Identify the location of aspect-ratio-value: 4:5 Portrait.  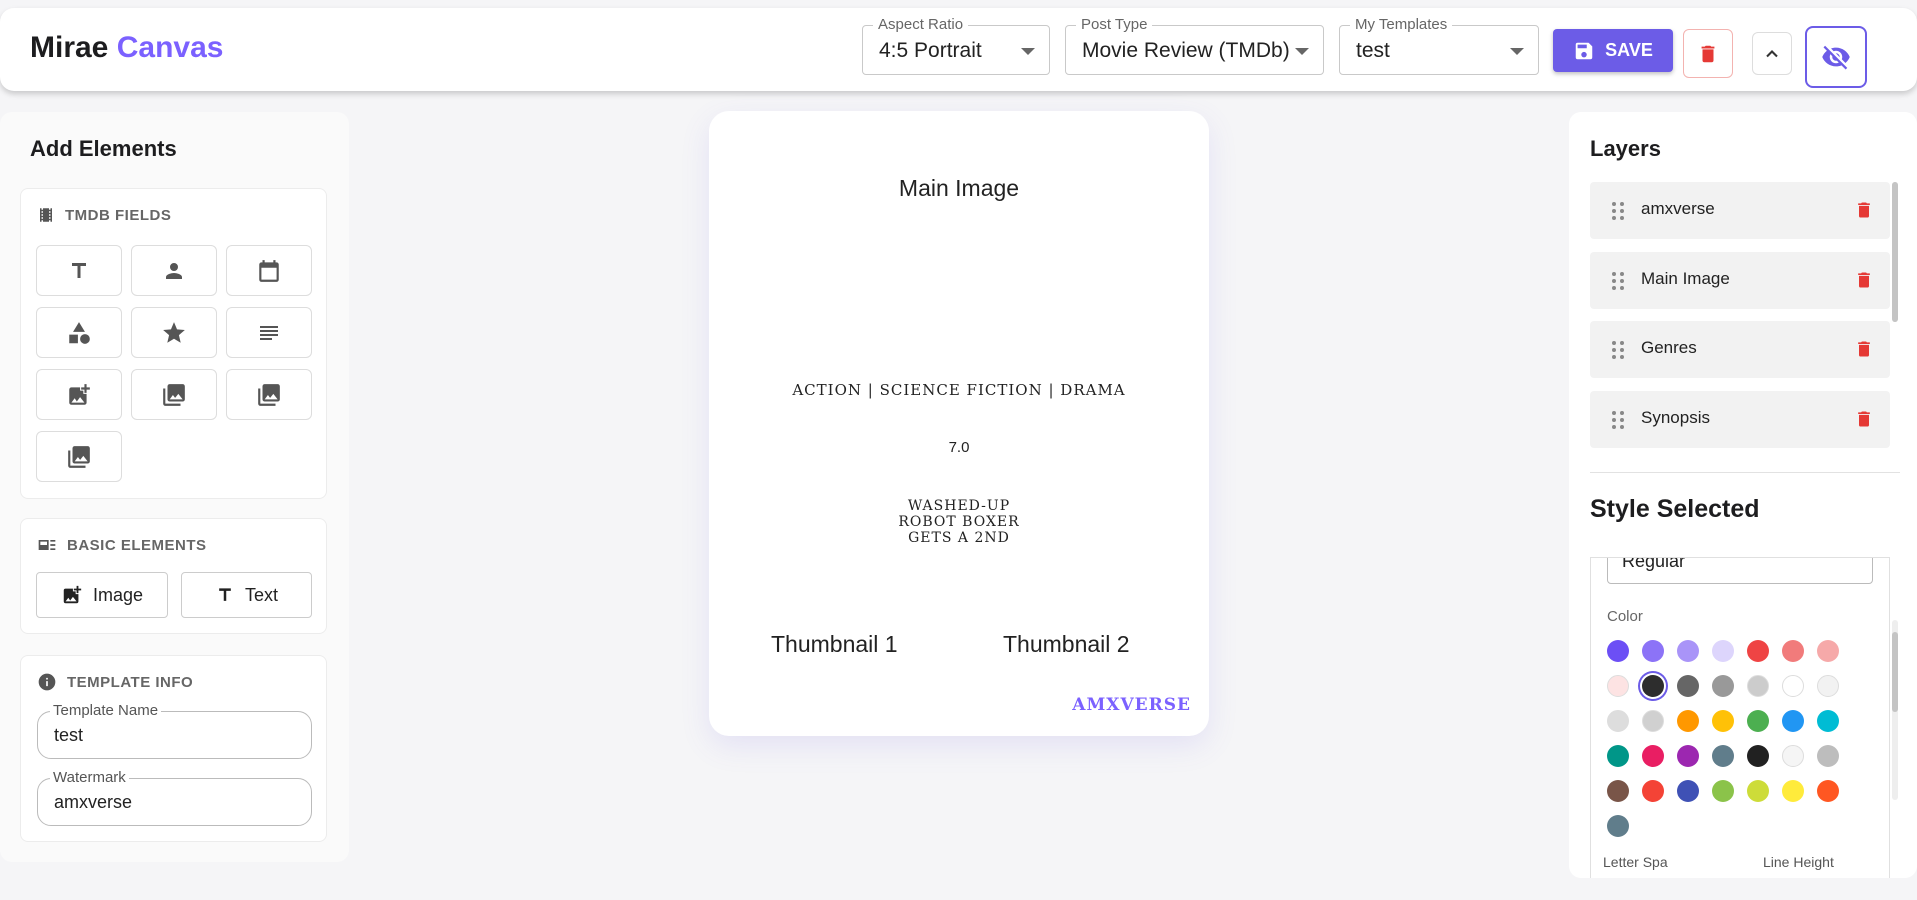
(930, 50).